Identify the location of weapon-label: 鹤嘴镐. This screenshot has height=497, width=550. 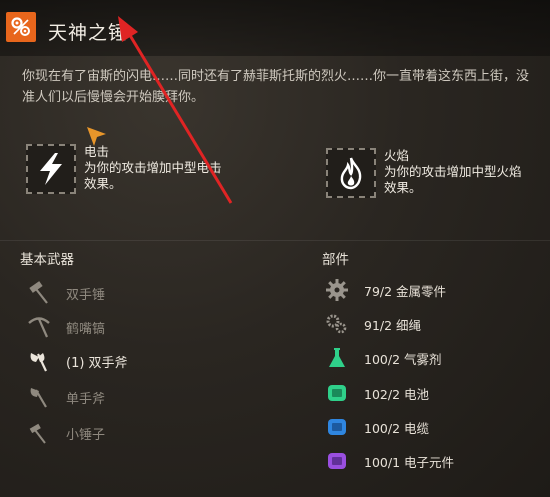
(86, 329).